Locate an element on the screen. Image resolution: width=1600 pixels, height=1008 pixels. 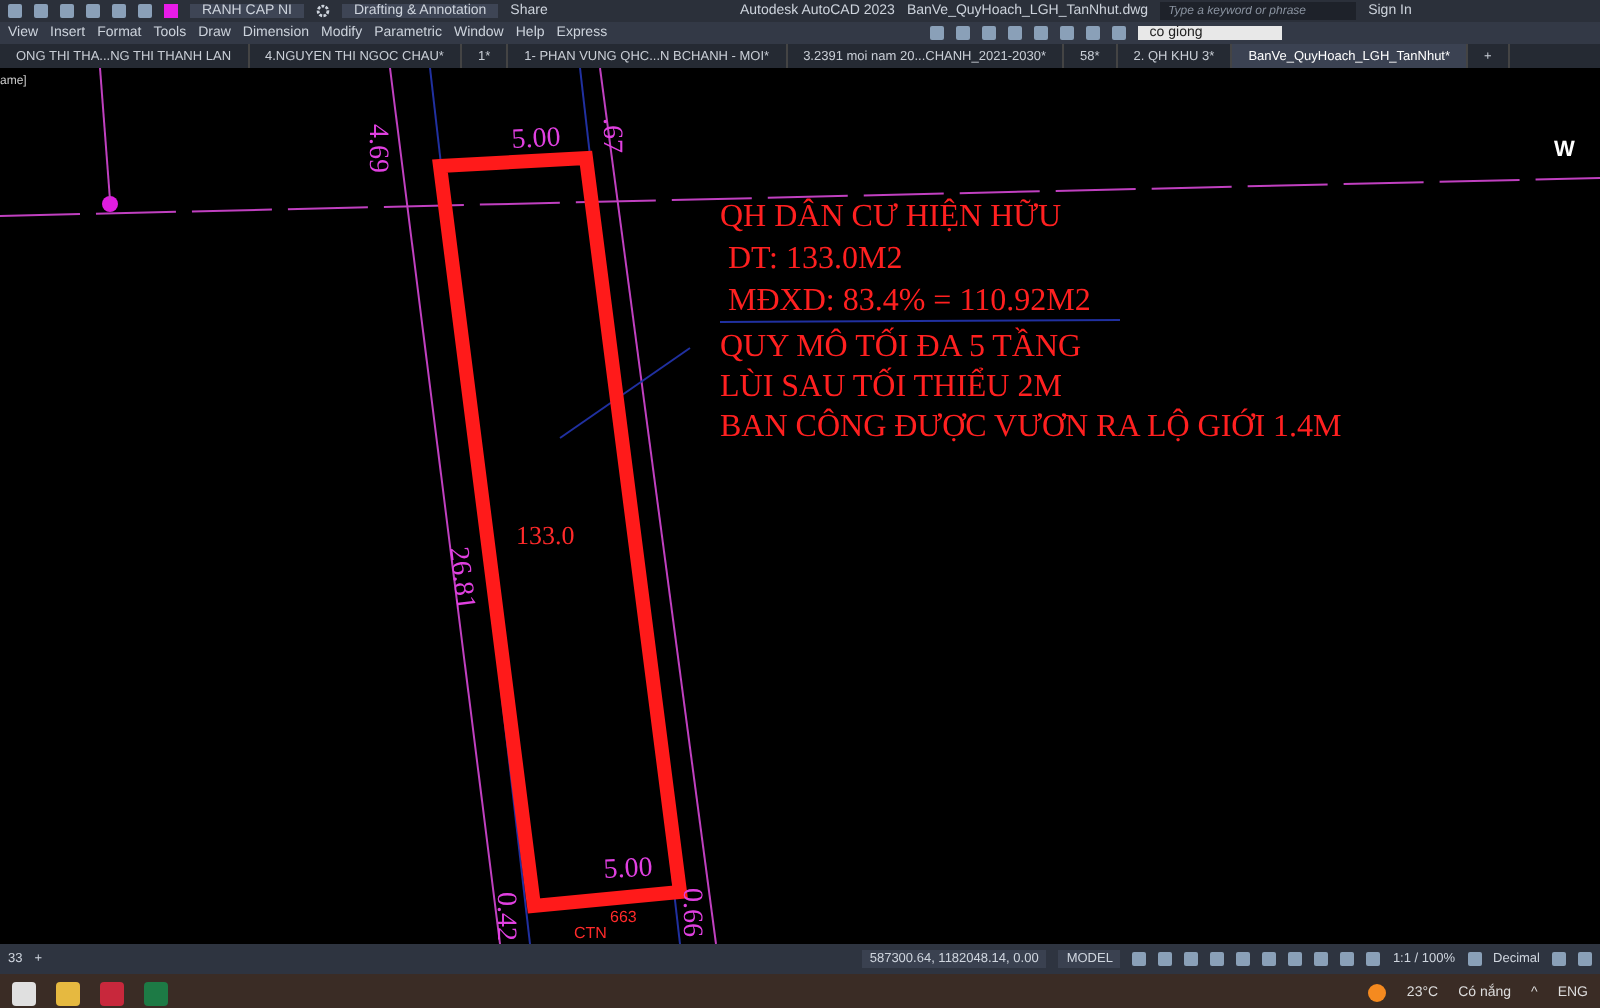
dimension-label: 0.66 is located at coordinates (691, 912).